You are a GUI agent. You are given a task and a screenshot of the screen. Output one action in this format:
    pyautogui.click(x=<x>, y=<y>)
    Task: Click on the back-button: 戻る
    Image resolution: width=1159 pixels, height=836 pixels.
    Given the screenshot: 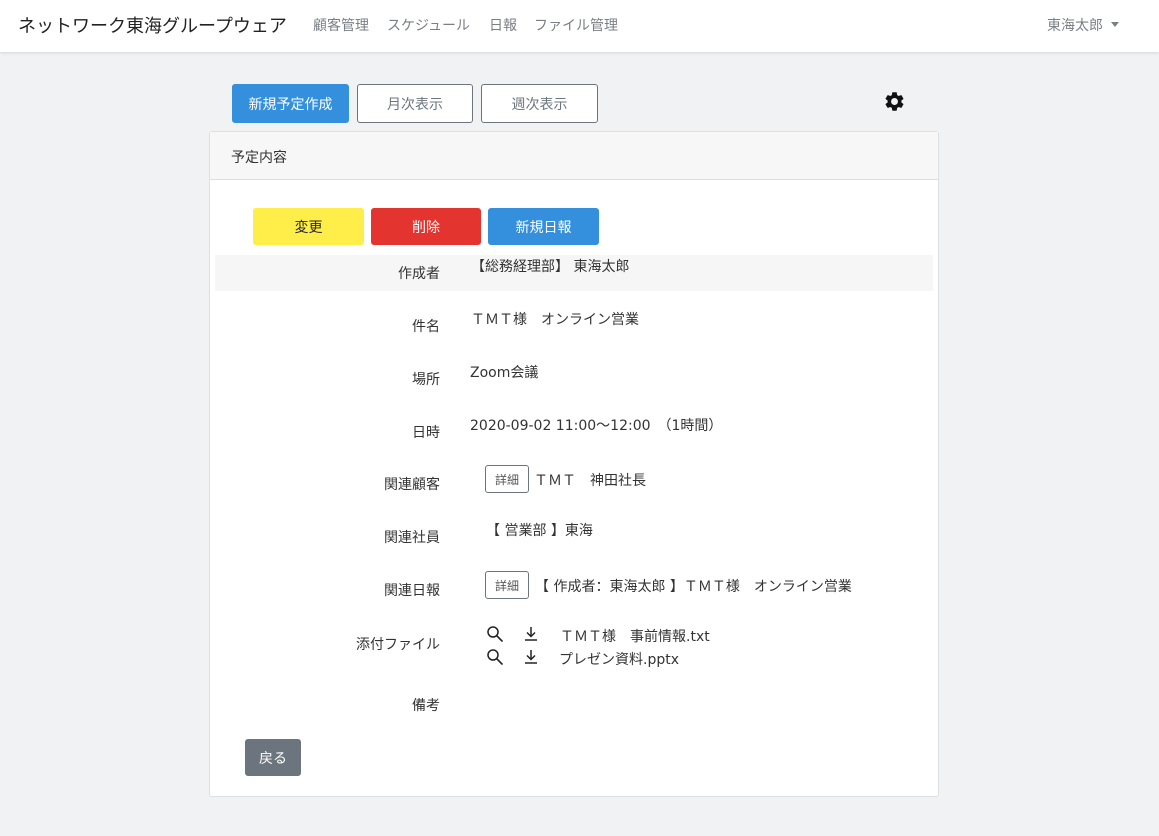 What is the action you would take?
    pyautogui.click(x=273, y=757)
    